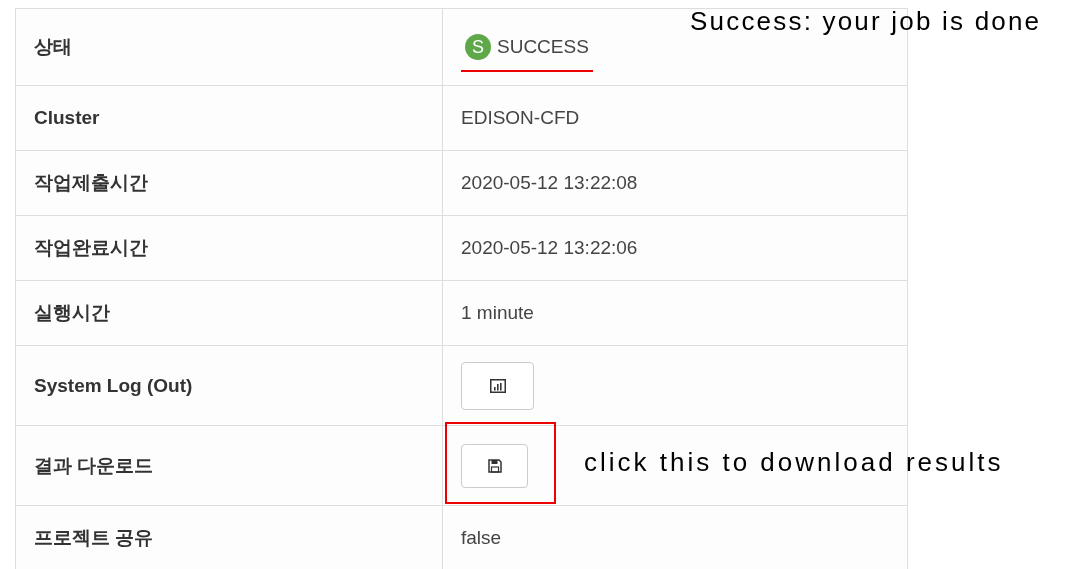 This screenshot has height=569, width=1083. Describe the element at coordinates (72, 312) in the screenshot. I see `row-label: 실행시간` at that location.